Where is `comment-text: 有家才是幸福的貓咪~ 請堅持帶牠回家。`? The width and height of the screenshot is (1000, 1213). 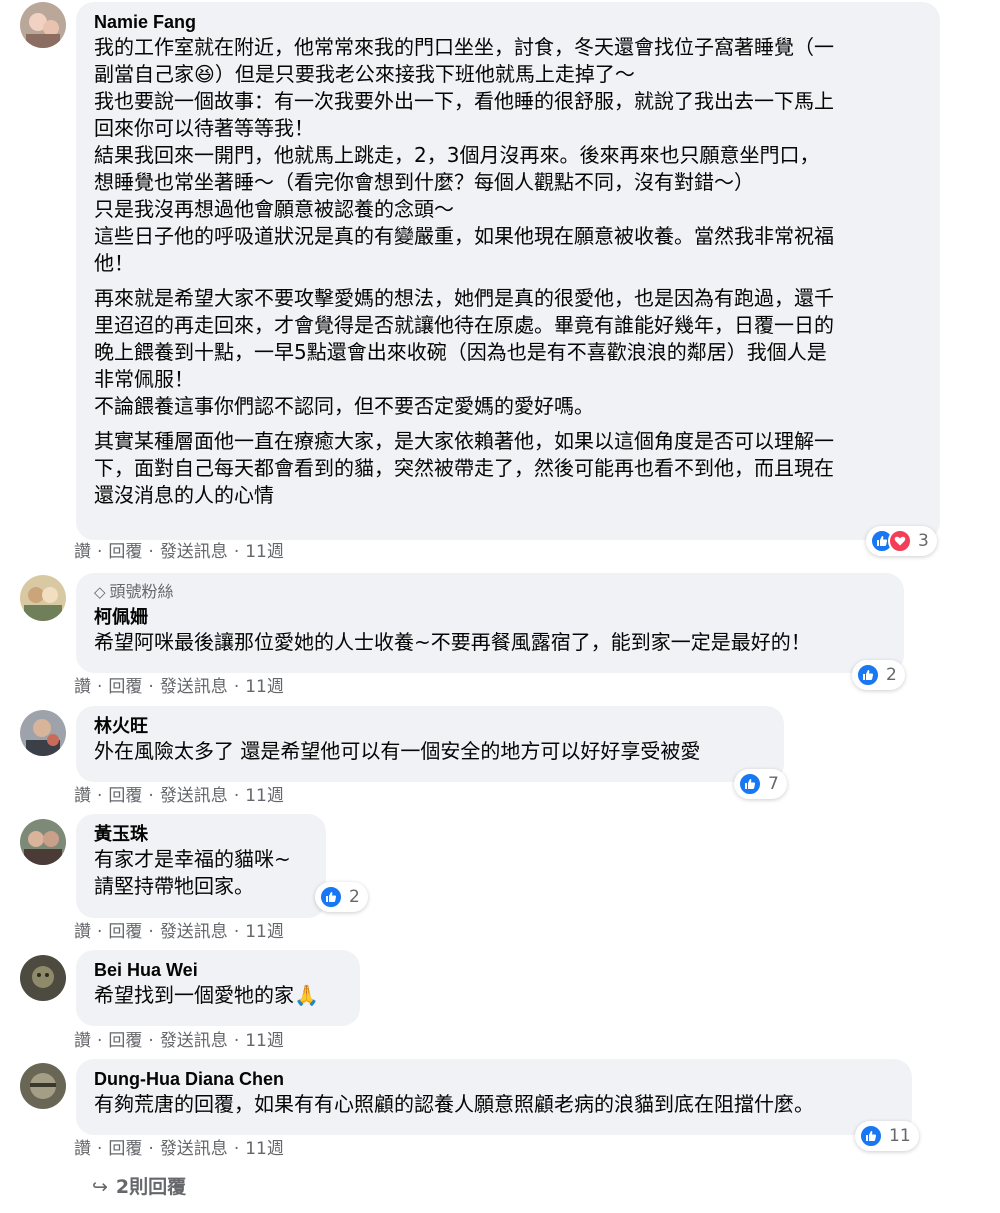 comment-text: 有家才是幸福的貓咪~ 請堅持帶牠回家。 is located at coordinates (192, 872).